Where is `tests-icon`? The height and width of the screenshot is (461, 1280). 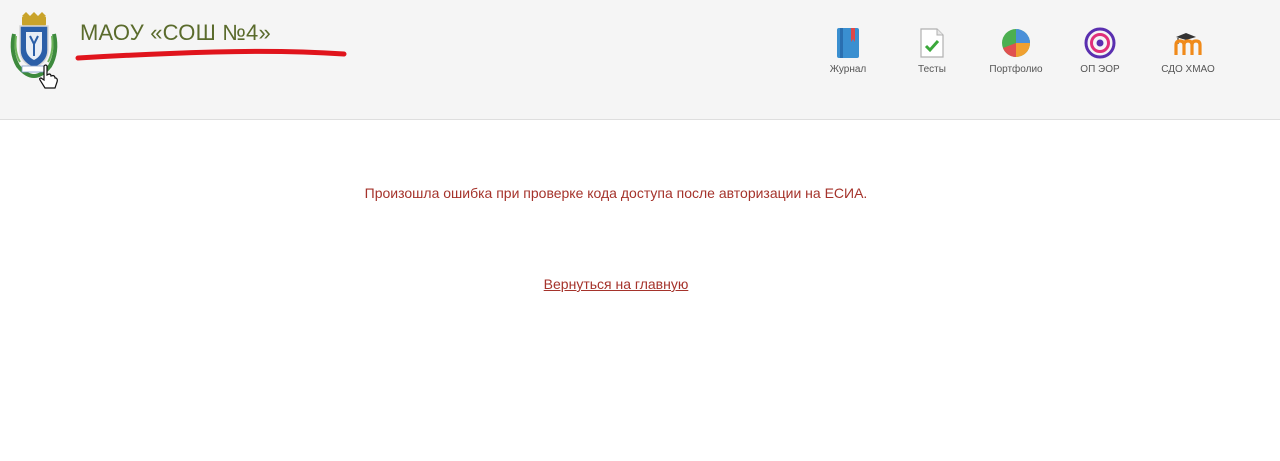 tests-icon is located at coordinates (932, 43).